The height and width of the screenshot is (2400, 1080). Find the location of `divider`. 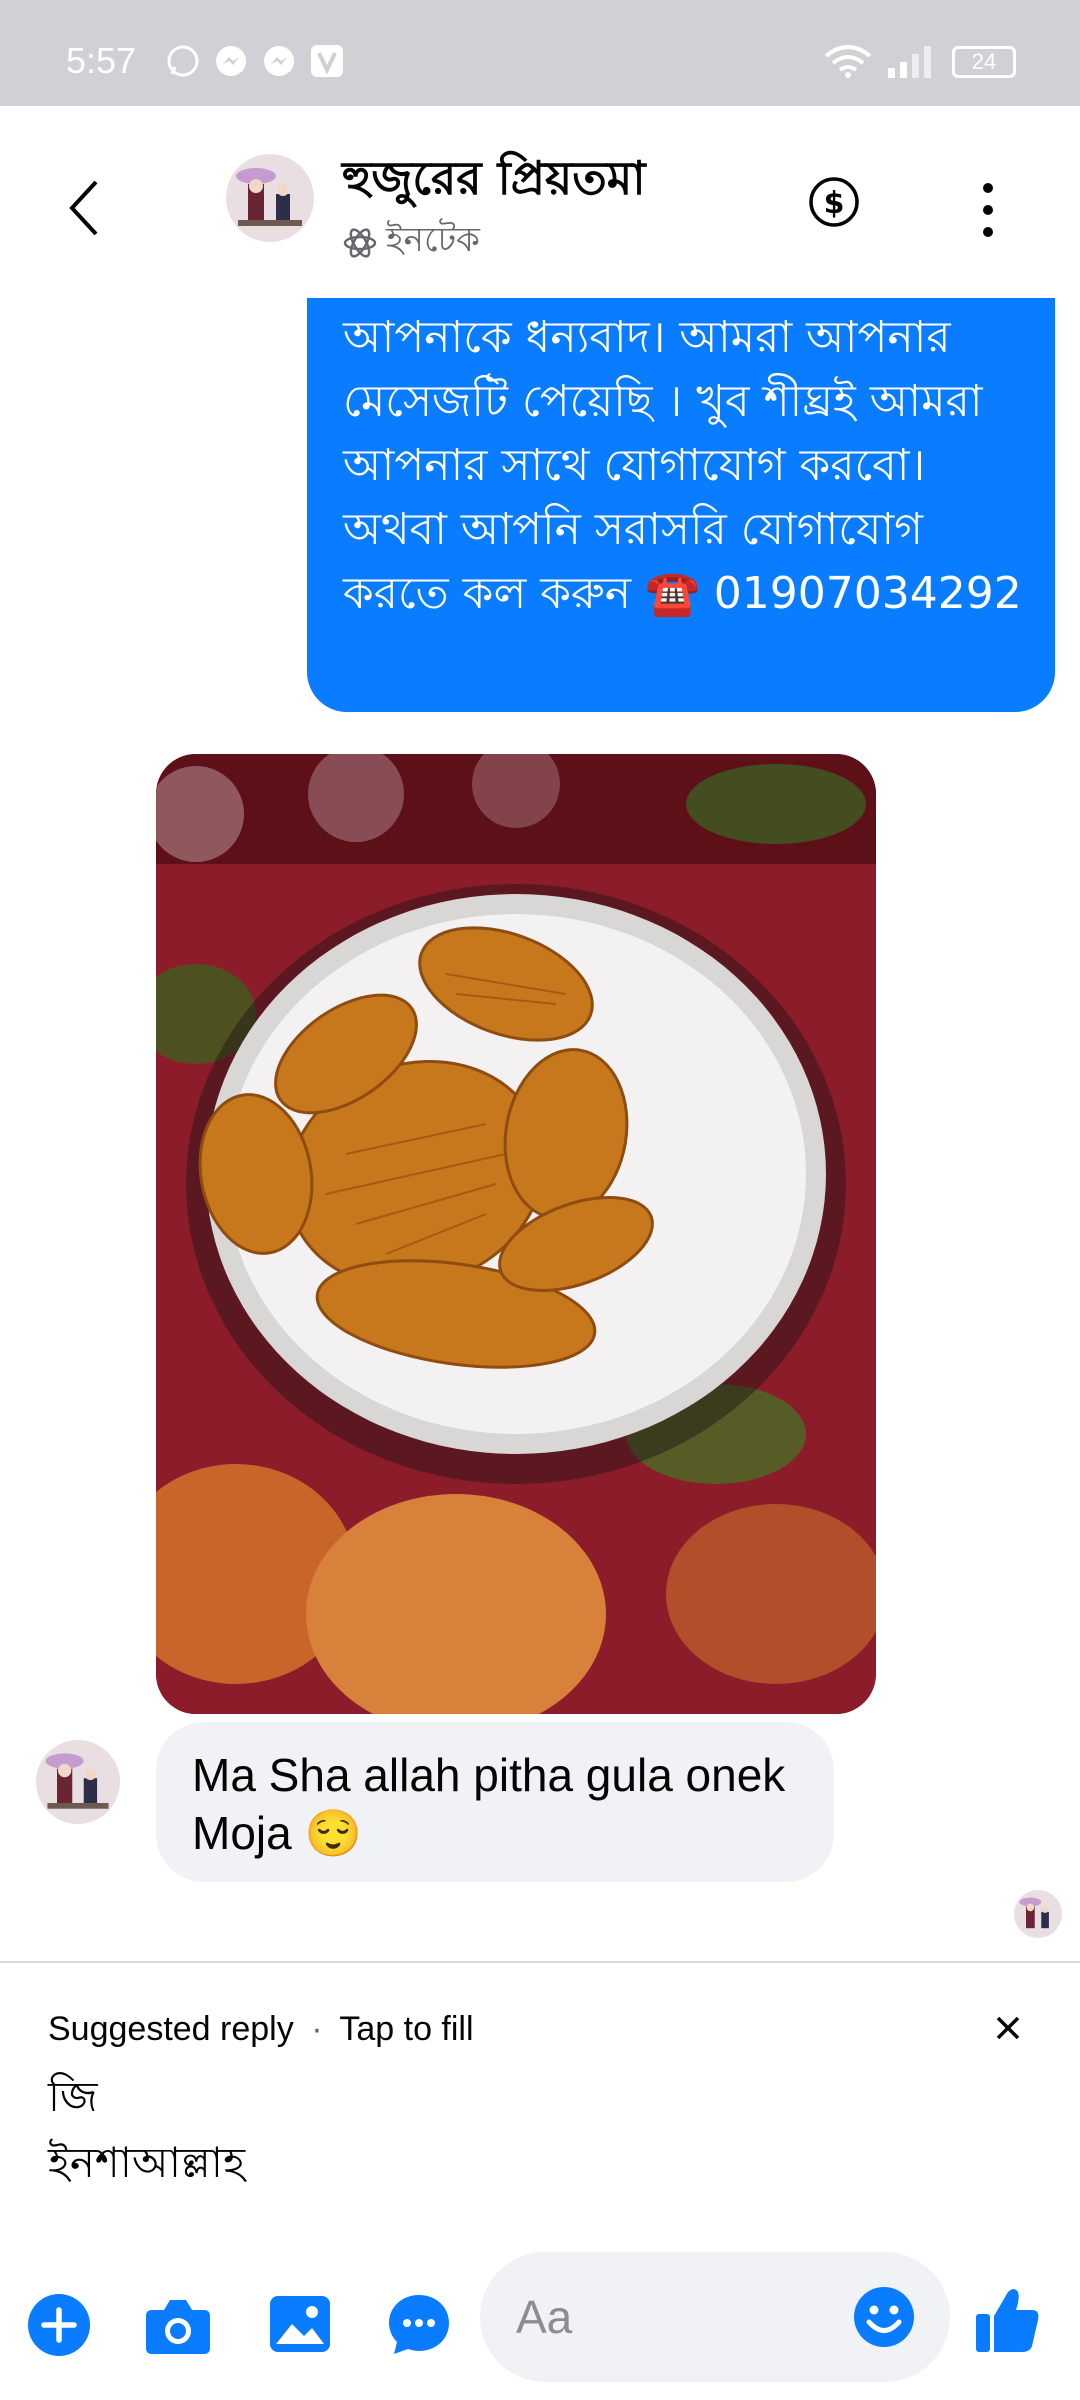

divider is located at coordinates (540, 1962).